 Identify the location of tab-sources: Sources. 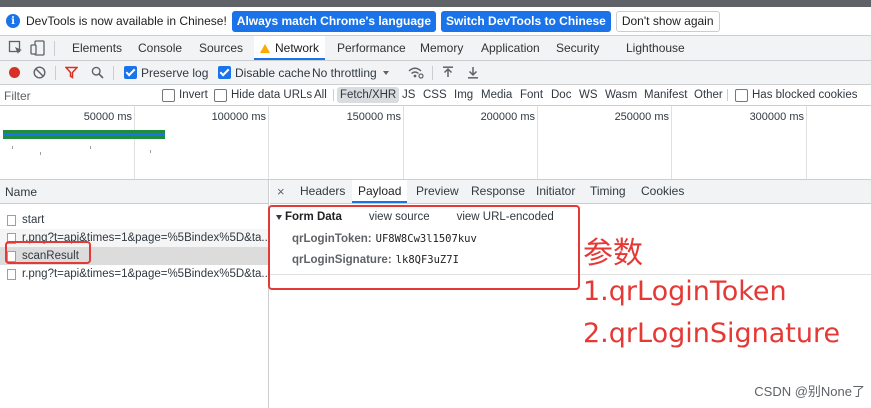
(221, 48).